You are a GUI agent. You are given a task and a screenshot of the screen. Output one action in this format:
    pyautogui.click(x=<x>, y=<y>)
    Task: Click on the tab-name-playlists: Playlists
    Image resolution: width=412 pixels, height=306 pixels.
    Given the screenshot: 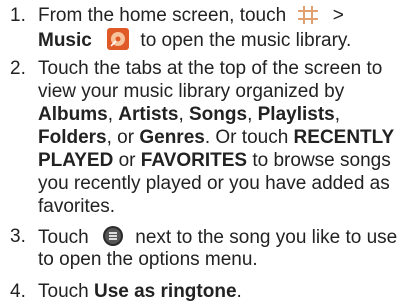 What is the action you would take?
    pyautogui.click(x=296, y=114)
    